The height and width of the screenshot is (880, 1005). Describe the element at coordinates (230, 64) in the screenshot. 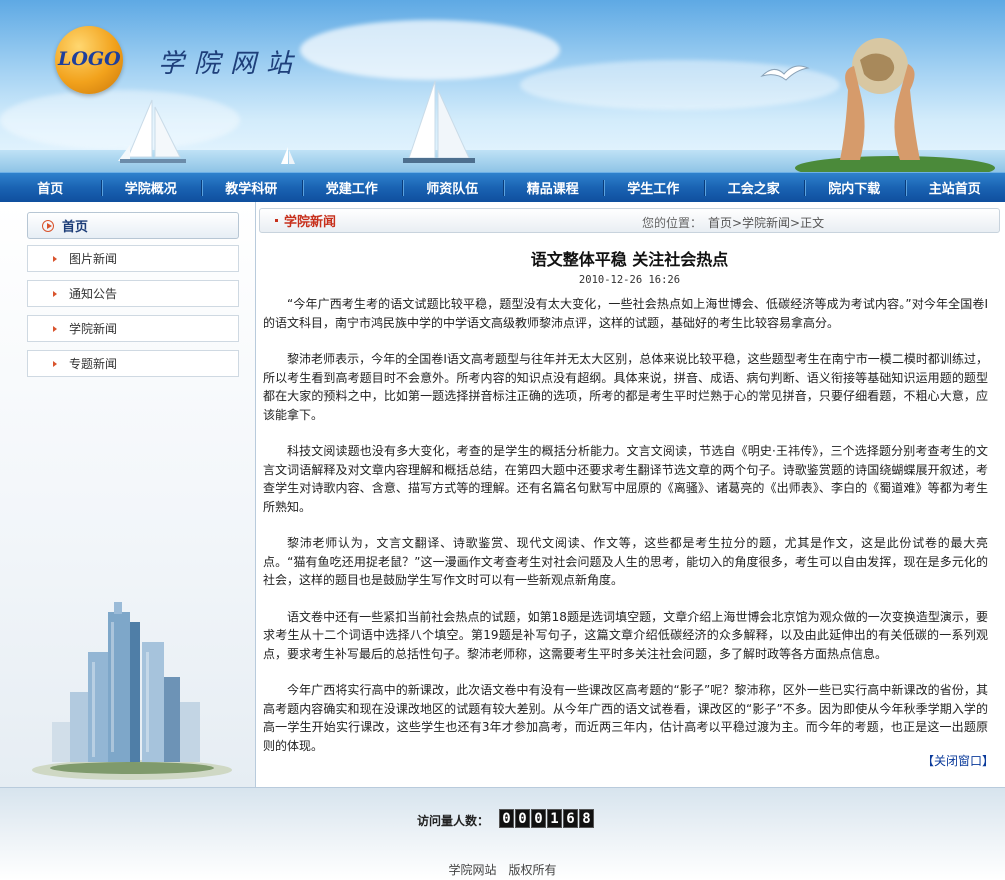

I see `site-name: 学院网站` at that location.